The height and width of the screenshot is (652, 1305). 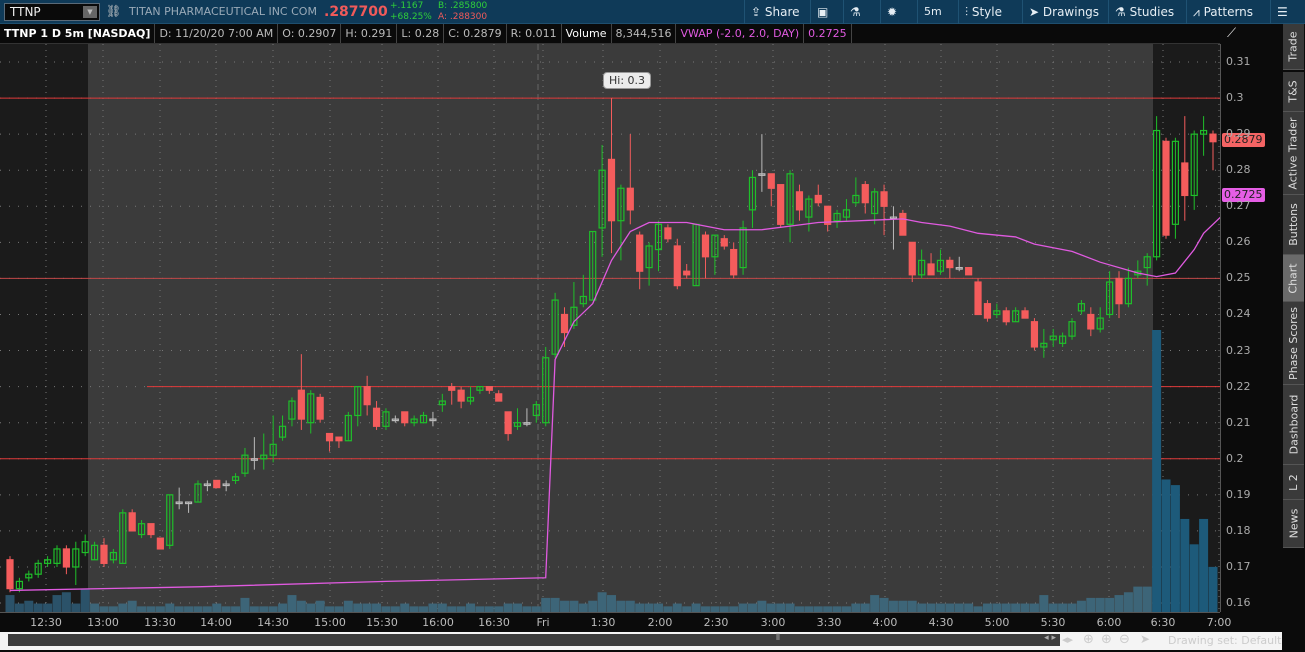 What do you see at coordinates (1293, 278) in the screenshot?
I see `sidebar-tab-chart: Chart` at bounding box center [1293, 278].